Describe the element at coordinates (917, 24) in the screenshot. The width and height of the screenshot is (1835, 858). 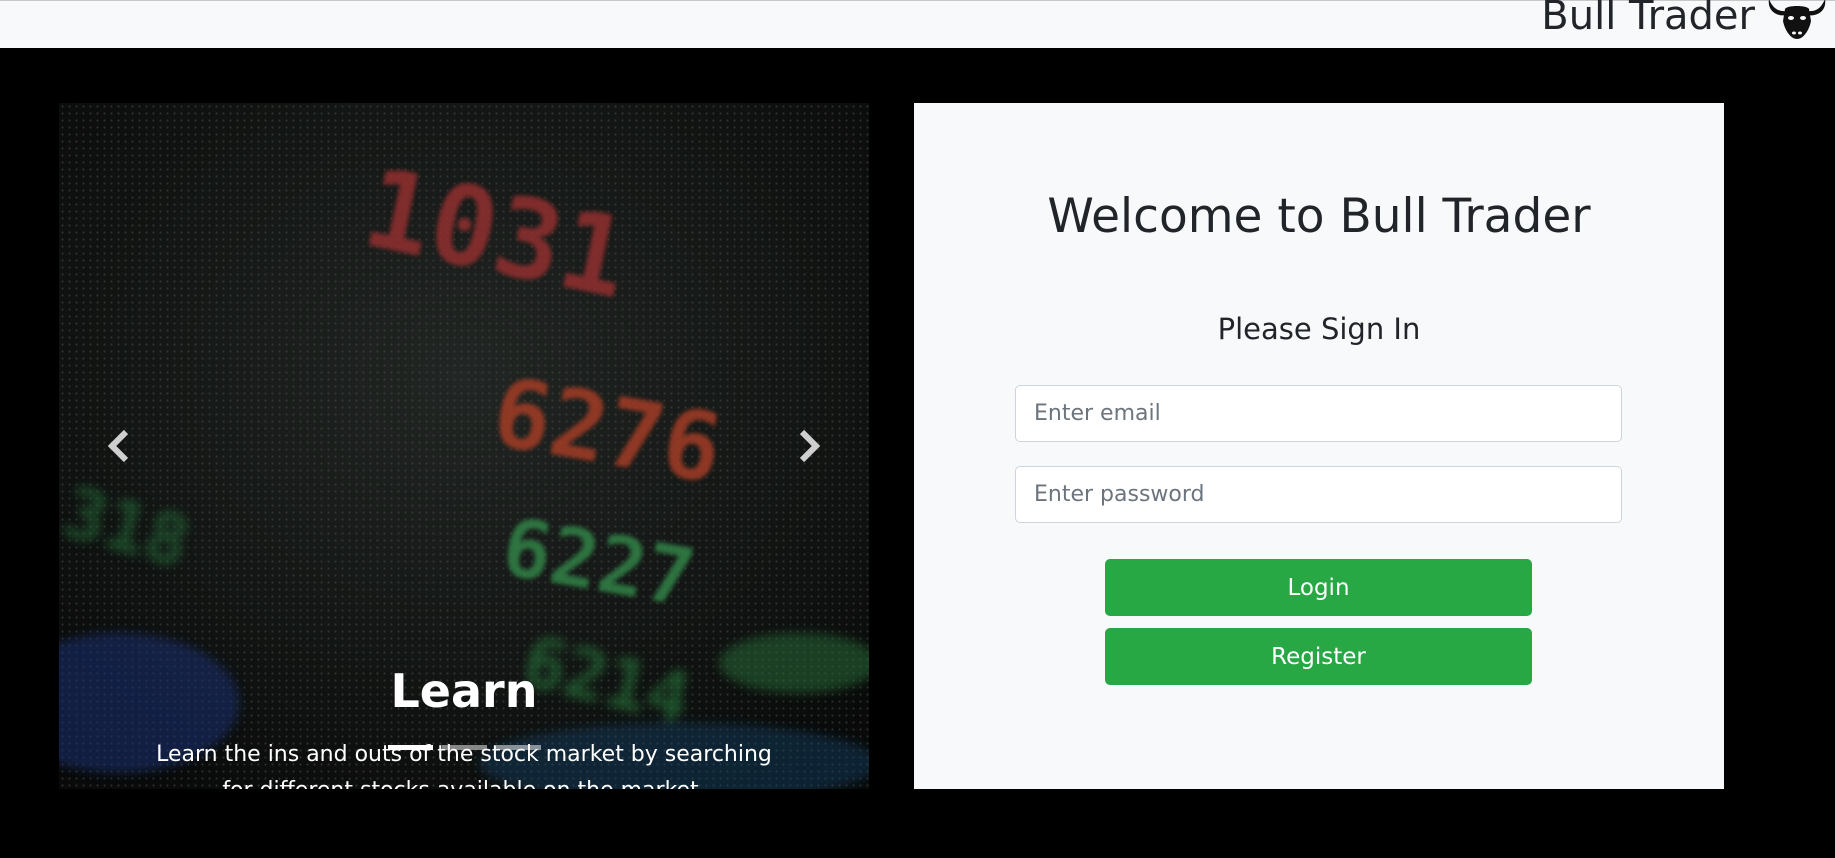
I see `navbar: Bull Trader` at that location.